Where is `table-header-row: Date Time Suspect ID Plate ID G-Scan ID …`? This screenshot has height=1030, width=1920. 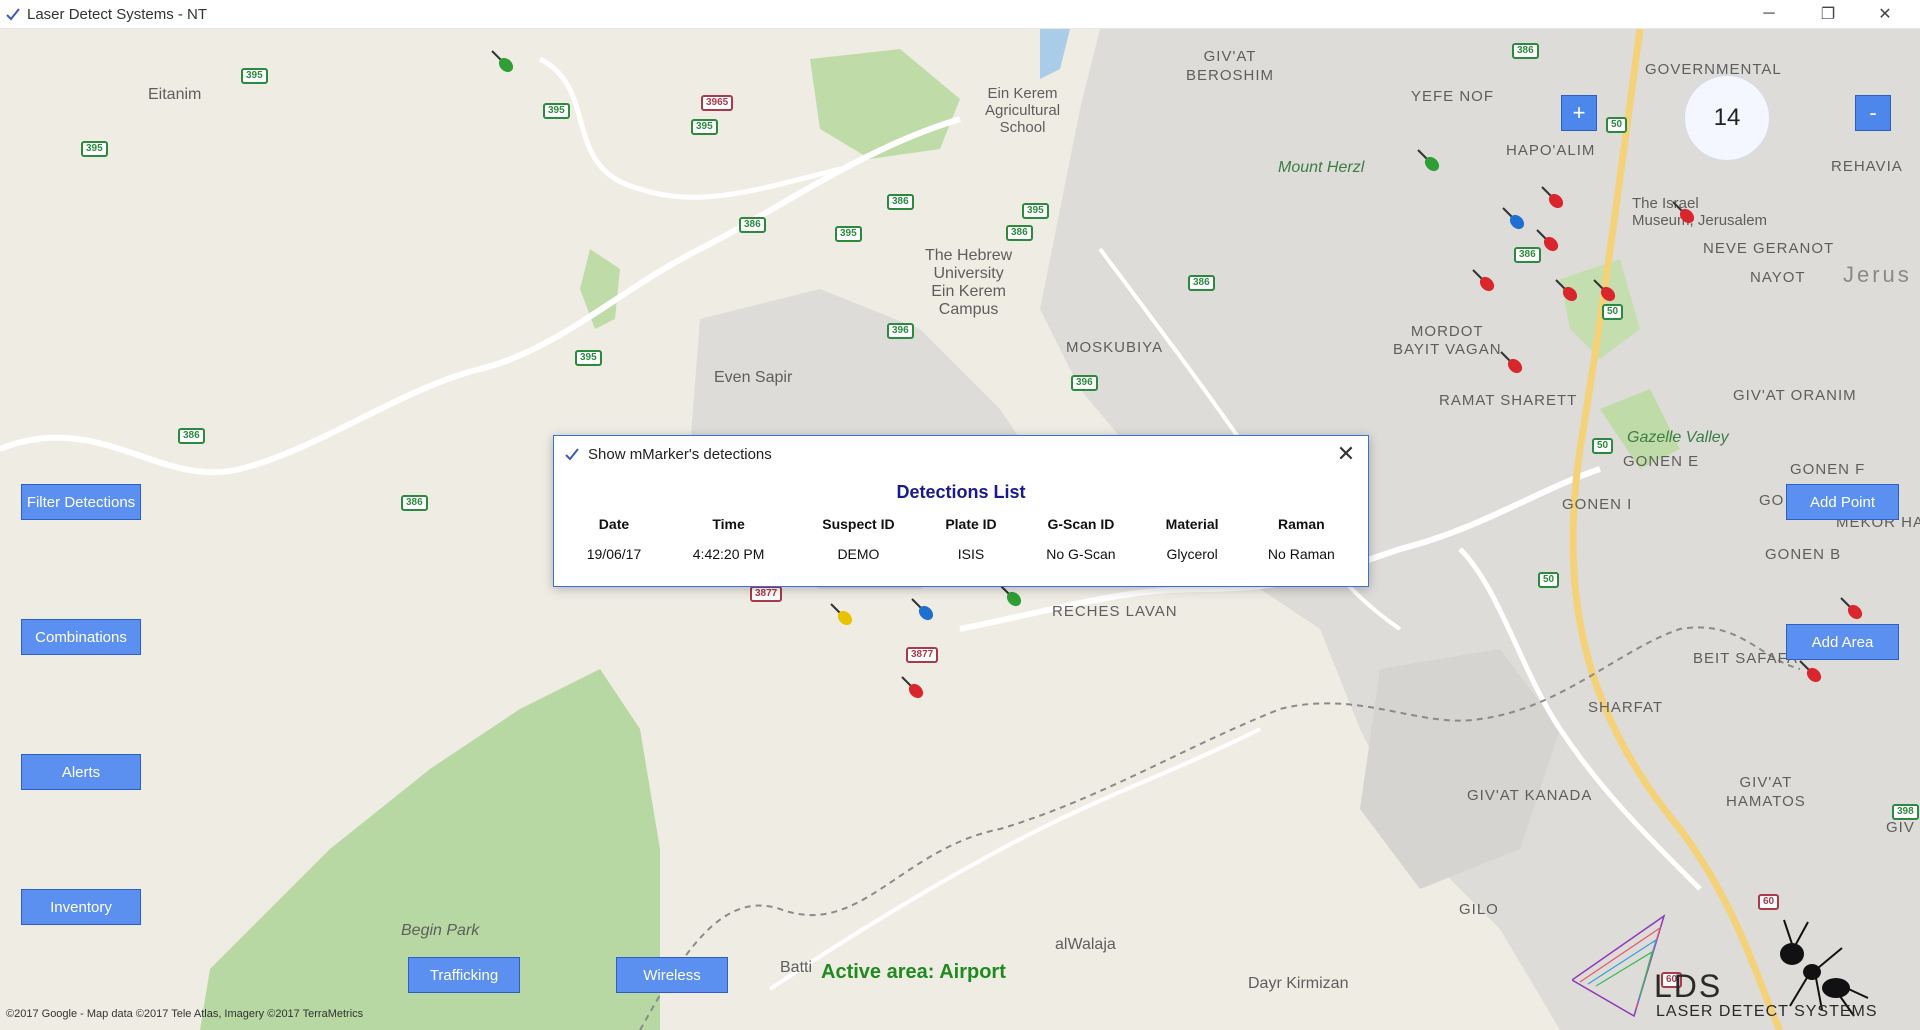 table-header-row: Date Time Suspect ID Plate ID G-Scan ID … is located at coordinates (963, 526).